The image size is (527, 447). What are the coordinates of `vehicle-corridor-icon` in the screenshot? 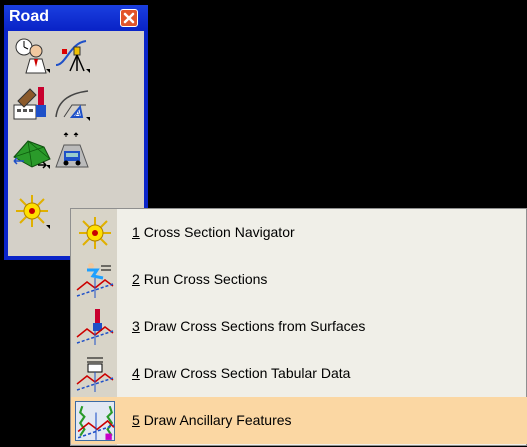 It's located at (72, 150).